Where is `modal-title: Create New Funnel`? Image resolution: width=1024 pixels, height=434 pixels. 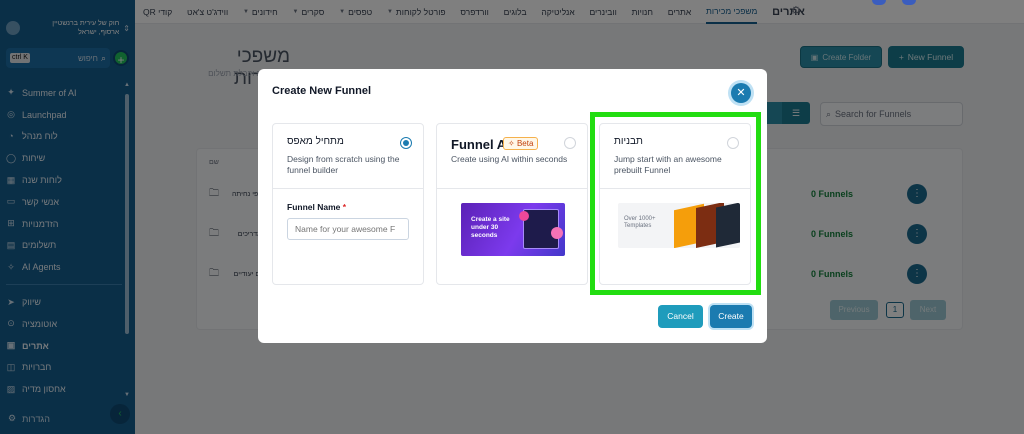 modal-title: Create New Funnel is located at coordinates (322, 91).